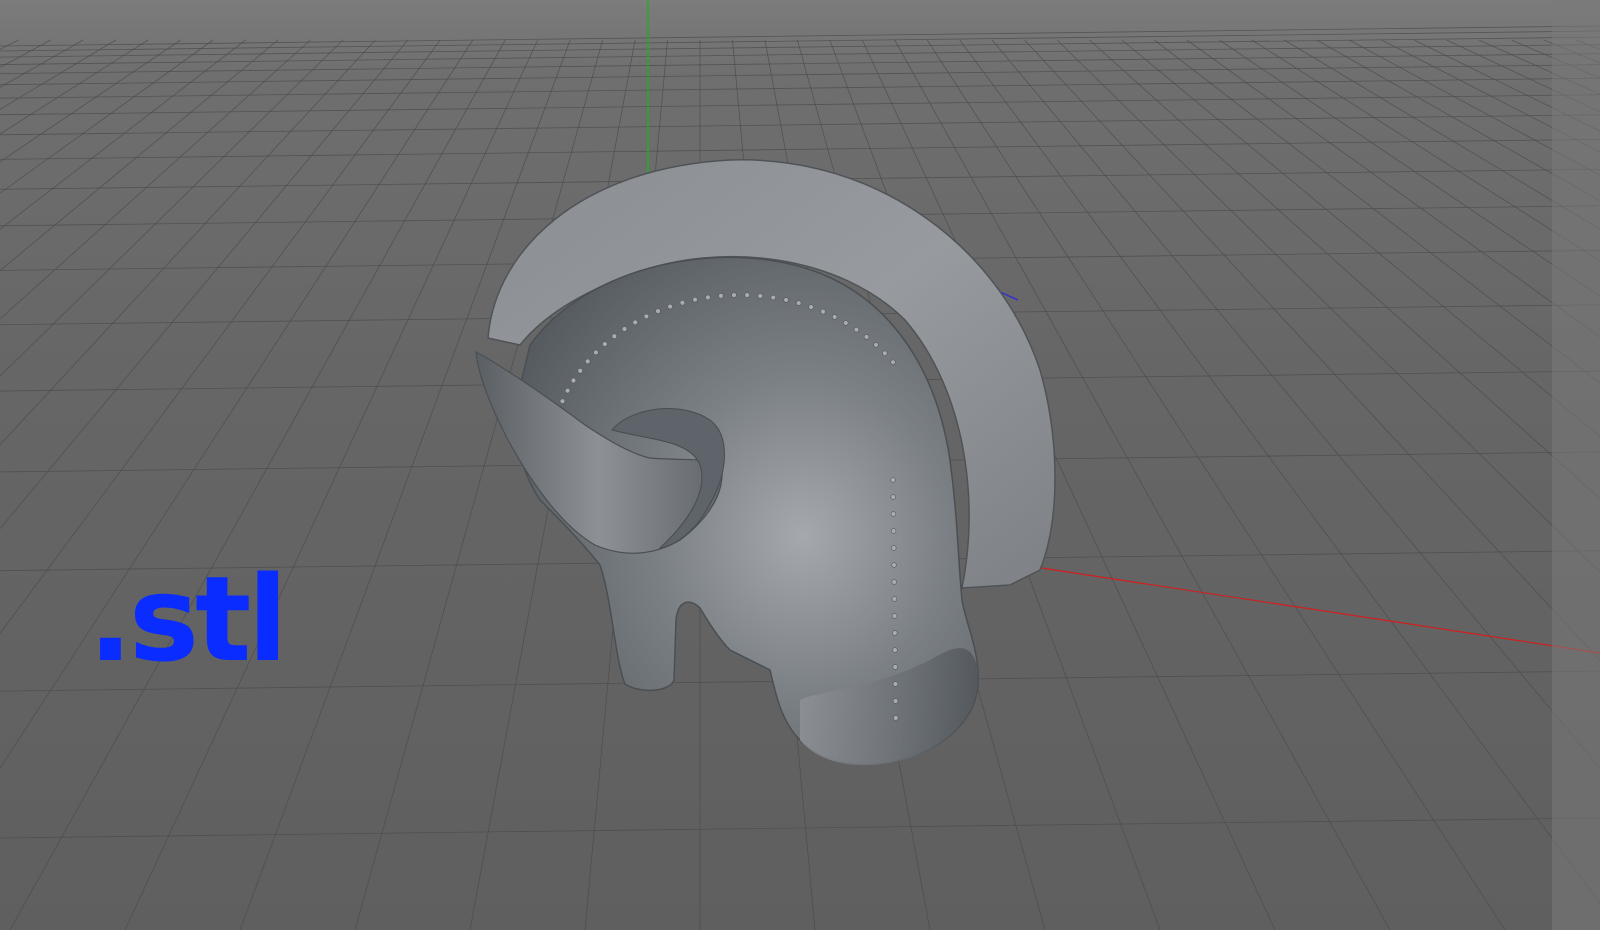 This screenshot has height=930, width=1600. I want to click on file-format-label: .stl, so click(188, 619).